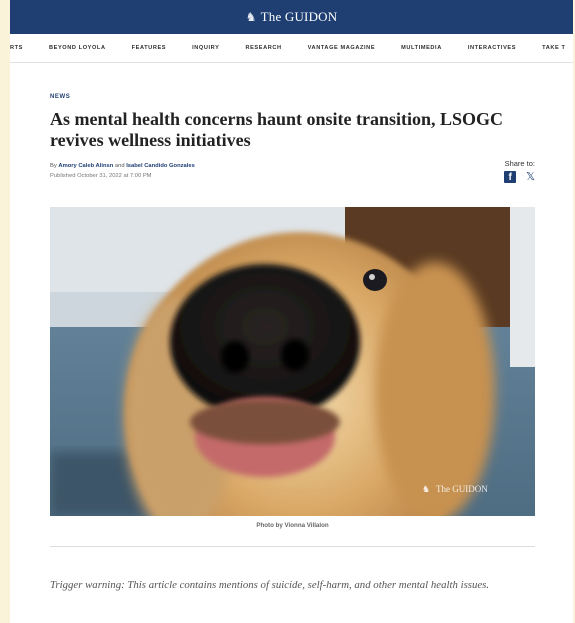 Image resolution: width=575 pixels, height=623 pixels. Describe the element at coordinates (251, 16) in the screenshot. I see `guidon-logo-icon: ♞` at that location.